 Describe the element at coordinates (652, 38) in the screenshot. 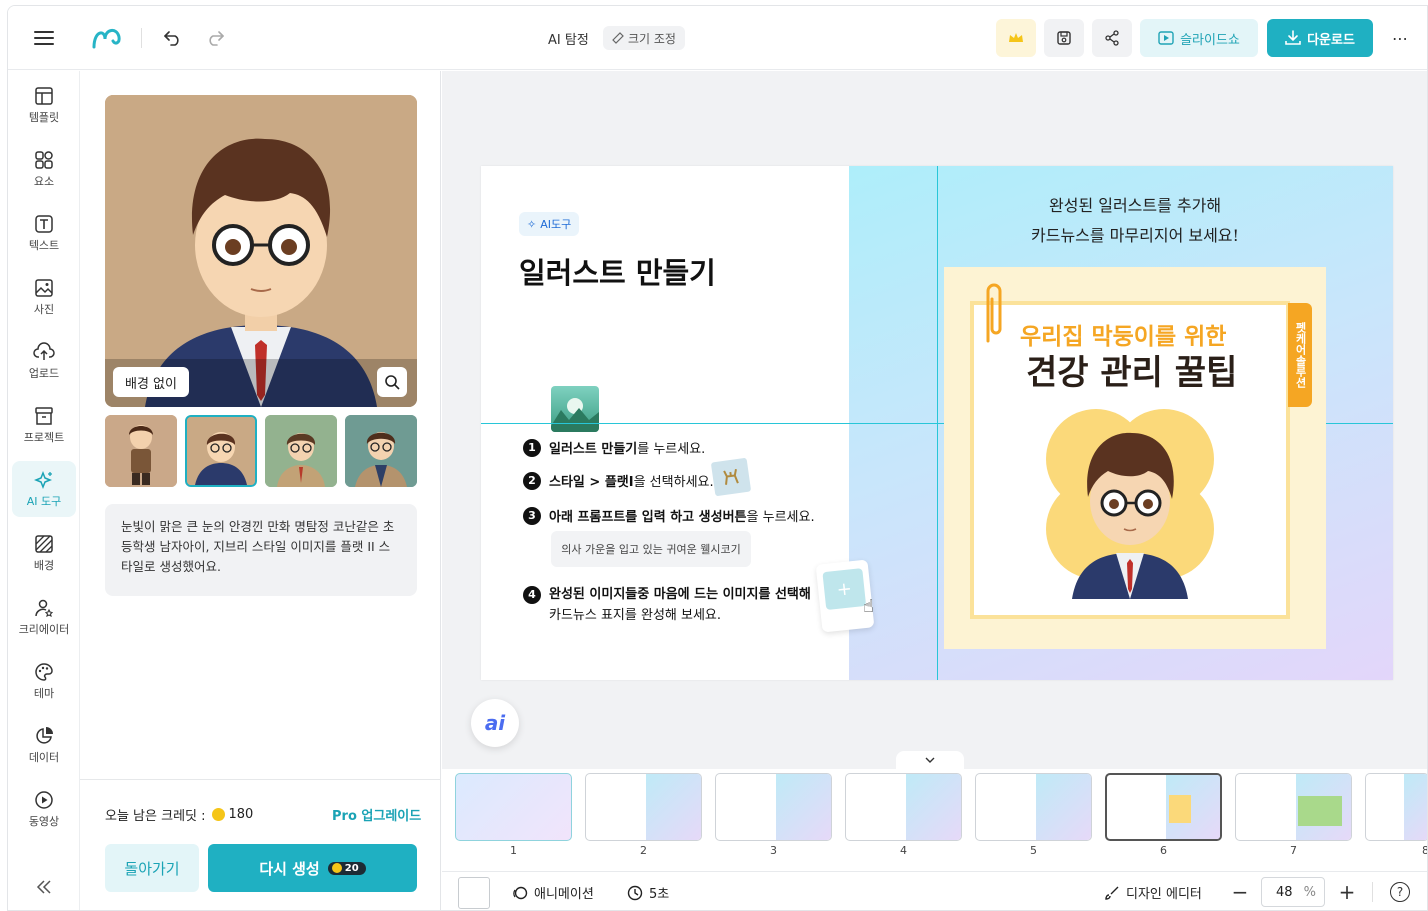

I see `resize-label: 크기 조정` at that location.